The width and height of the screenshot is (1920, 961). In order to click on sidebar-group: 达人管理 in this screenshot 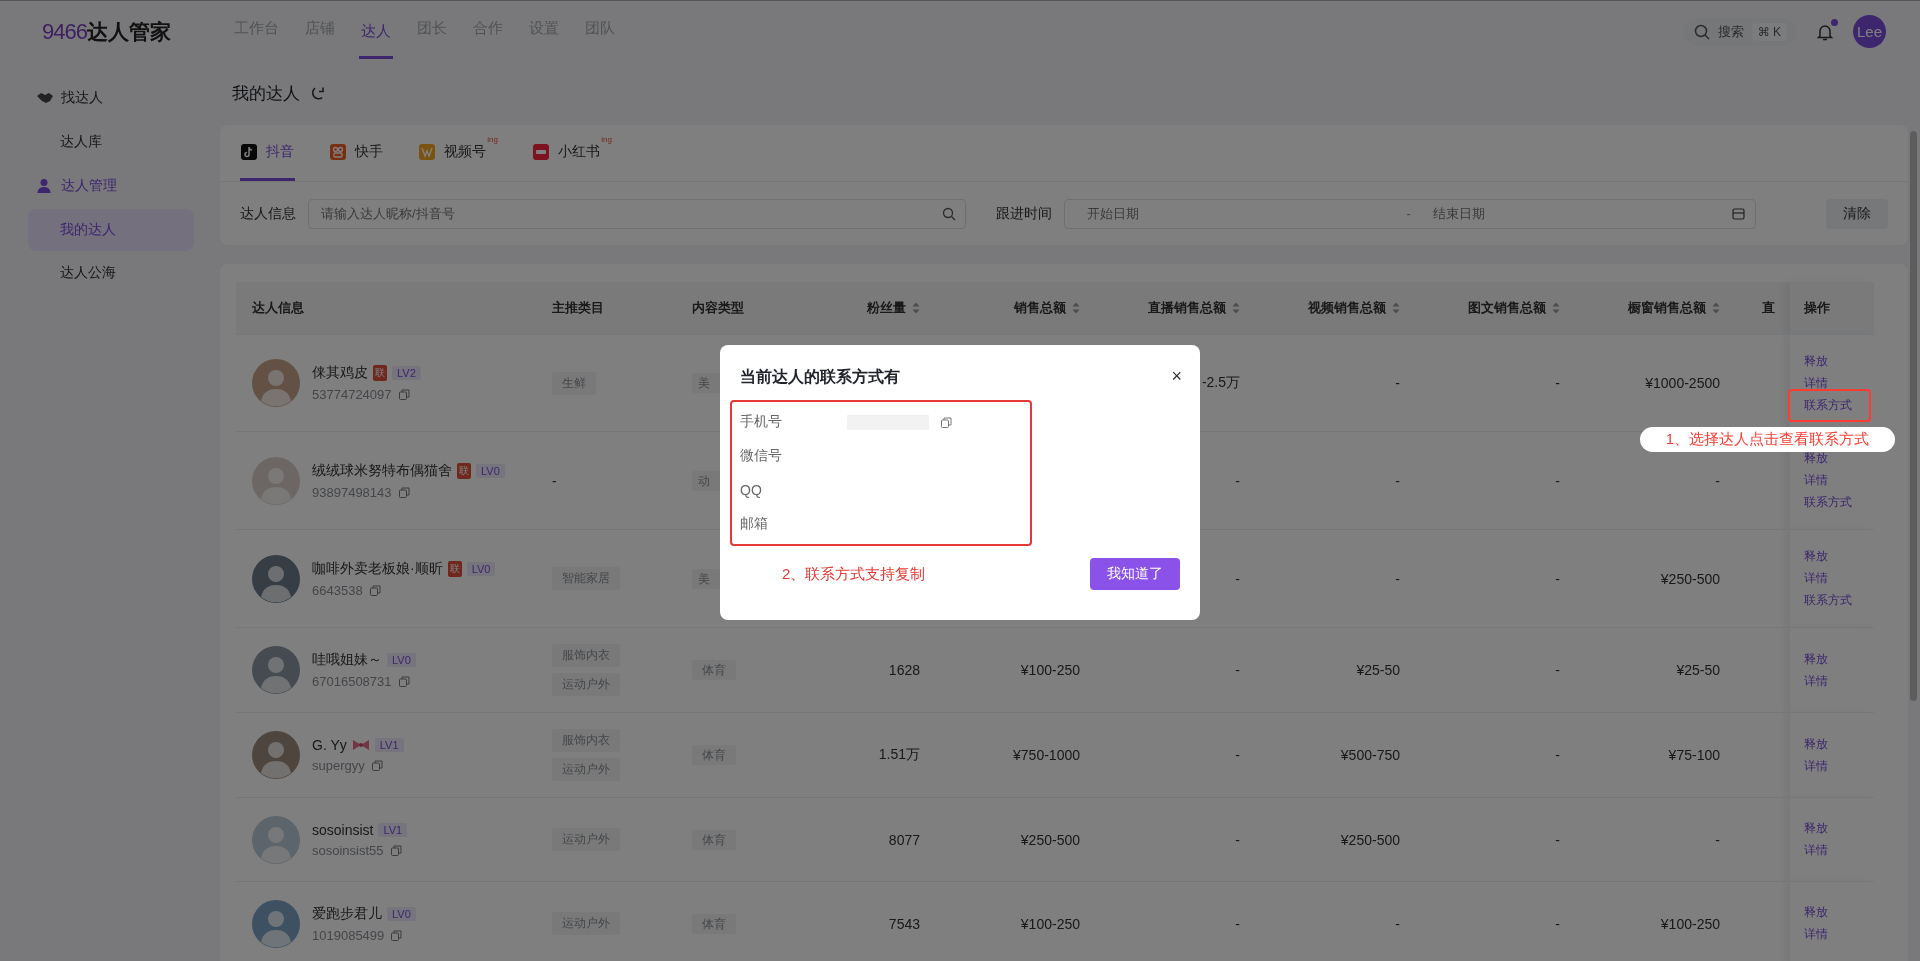, I will do `click(123, 186)`.